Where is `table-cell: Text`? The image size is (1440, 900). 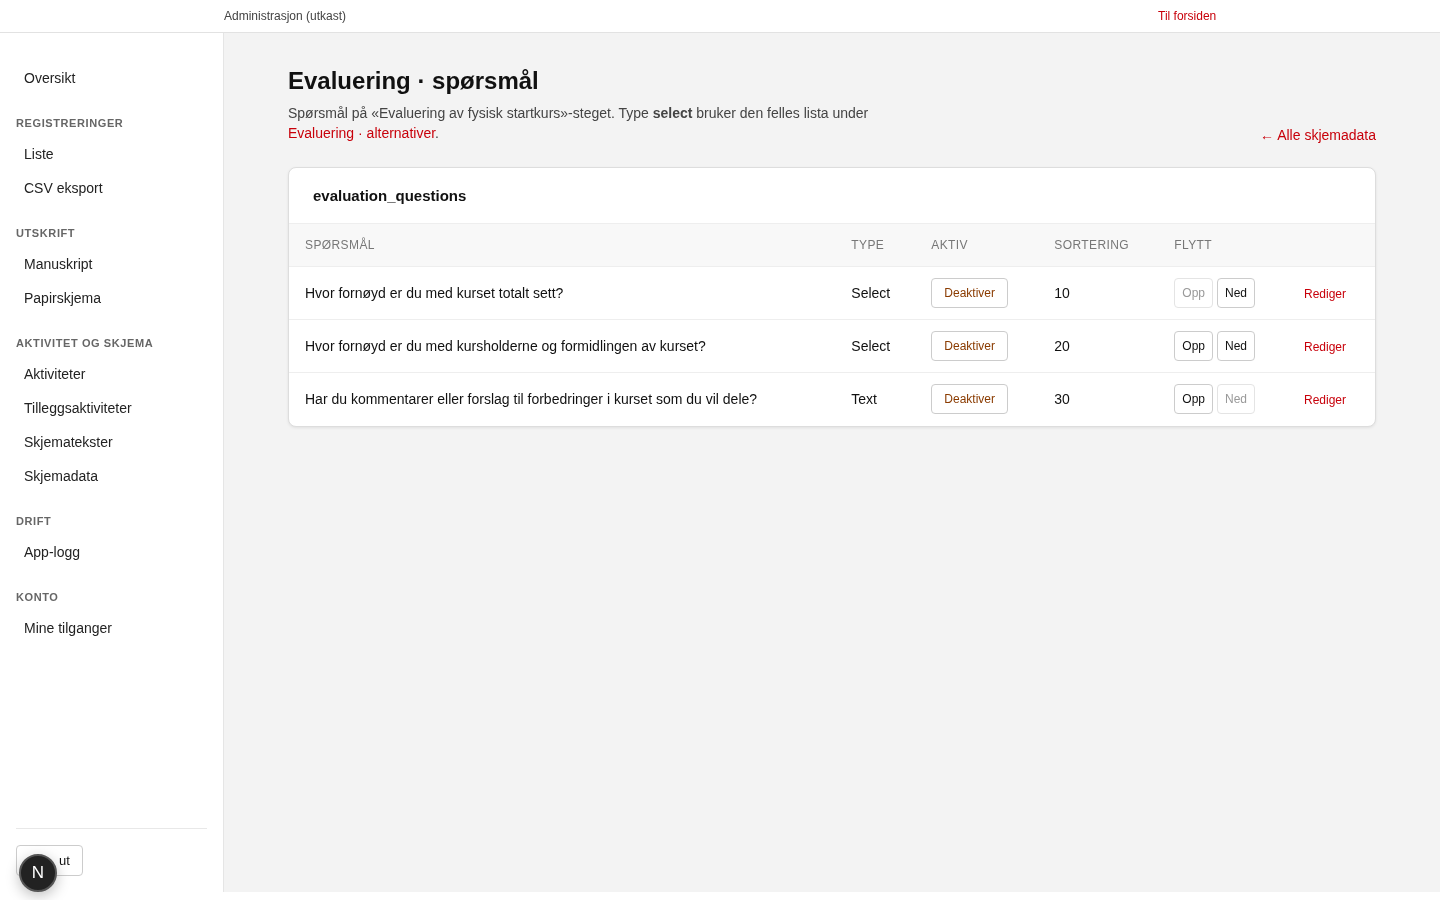
table-cell: Text is located at coordinates (875, 399).